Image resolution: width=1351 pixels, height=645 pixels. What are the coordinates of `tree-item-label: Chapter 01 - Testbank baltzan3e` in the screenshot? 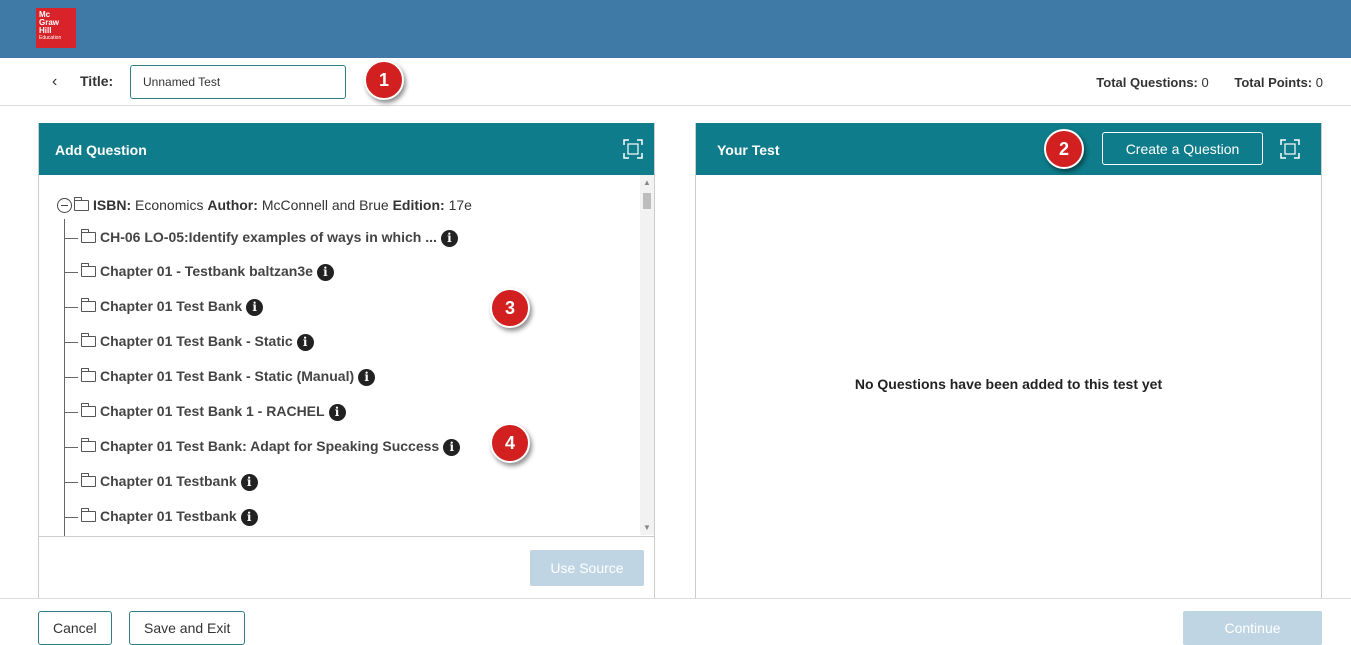 It's located at (206, 271).